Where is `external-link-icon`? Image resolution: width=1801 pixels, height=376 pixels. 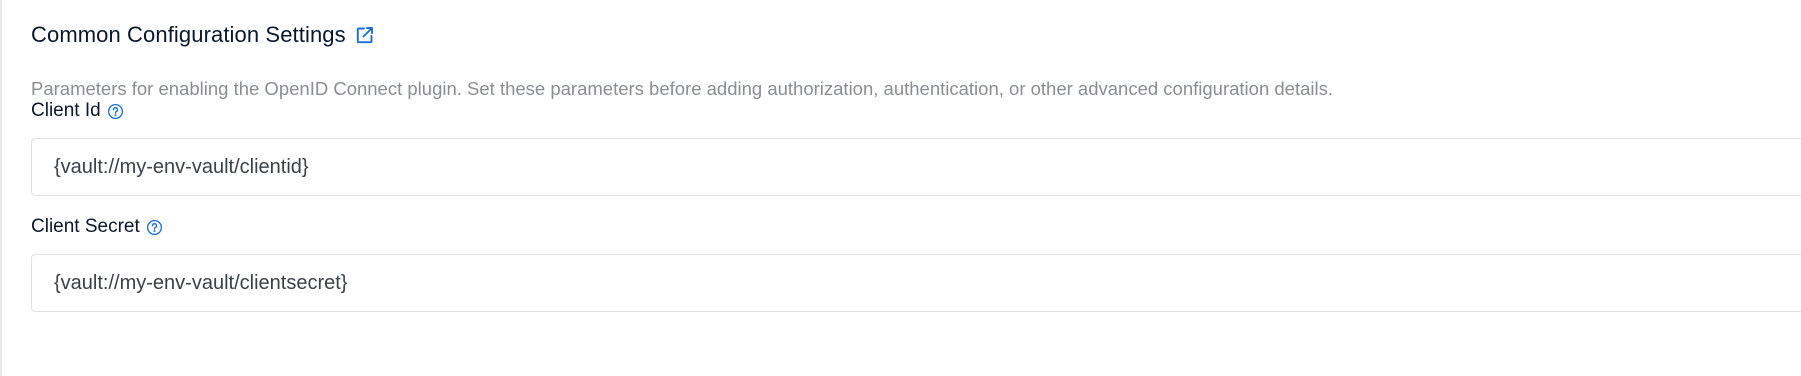 external-link-icon is located at coordinates (365, 35).